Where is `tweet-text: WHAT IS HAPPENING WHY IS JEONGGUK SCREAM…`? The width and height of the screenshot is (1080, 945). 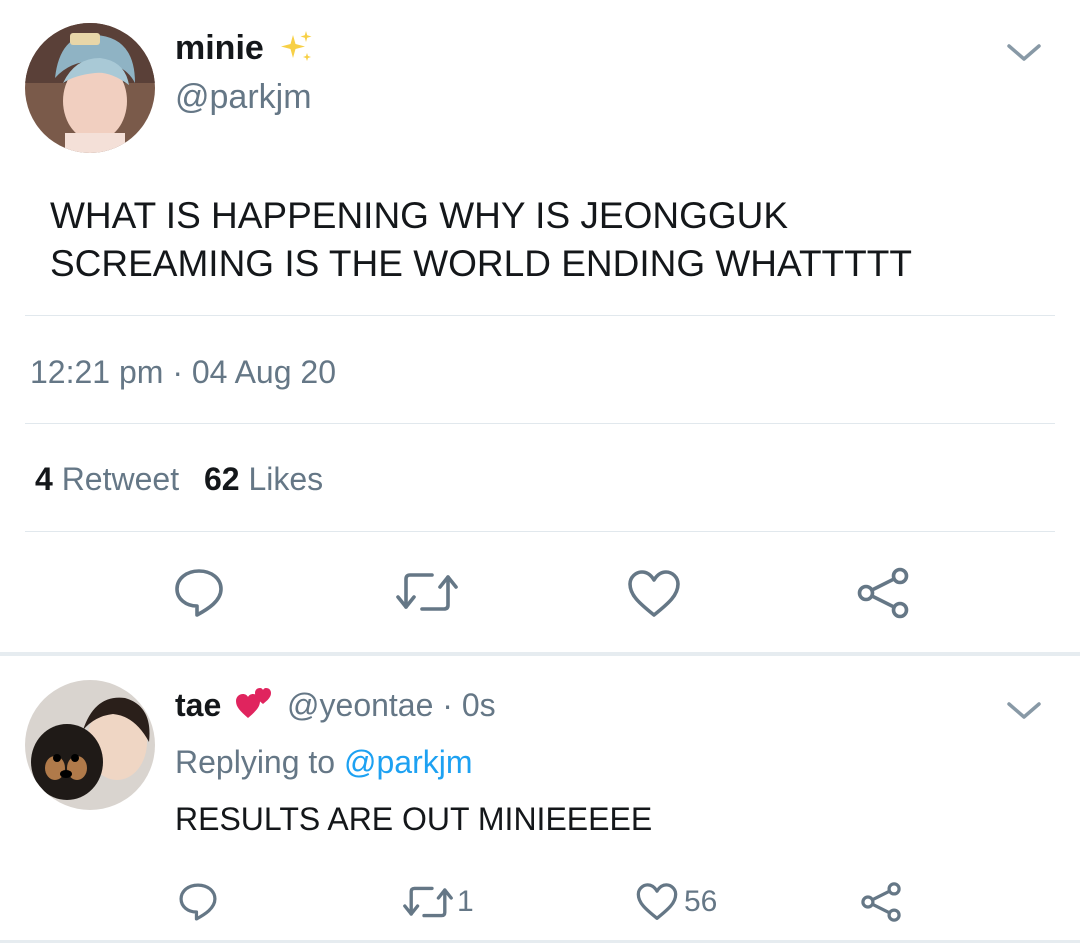
tweet-text: WHAT IS HAPPENING WHY IS JEONGGUK SCREAM… is located at coordinates (481, 240).